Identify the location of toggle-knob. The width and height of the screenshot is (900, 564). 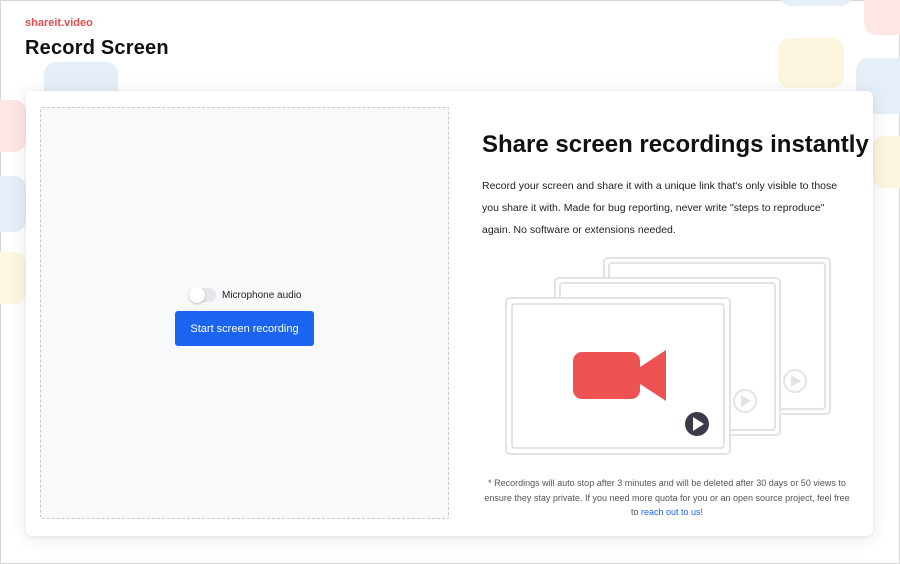
(197, 295).